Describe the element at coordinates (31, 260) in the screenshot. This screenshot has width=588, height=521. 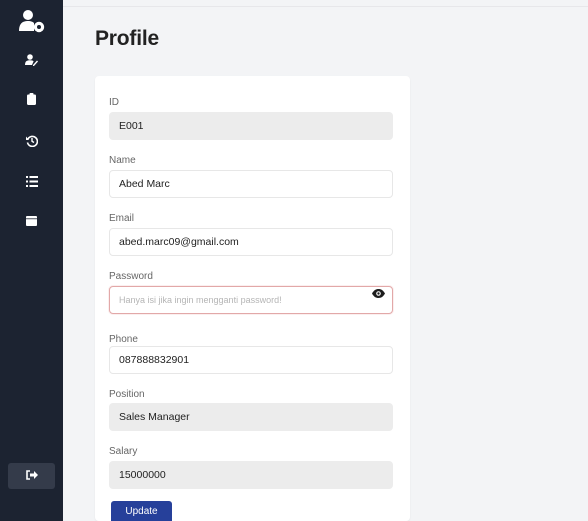
I see `sidebar` at that location.